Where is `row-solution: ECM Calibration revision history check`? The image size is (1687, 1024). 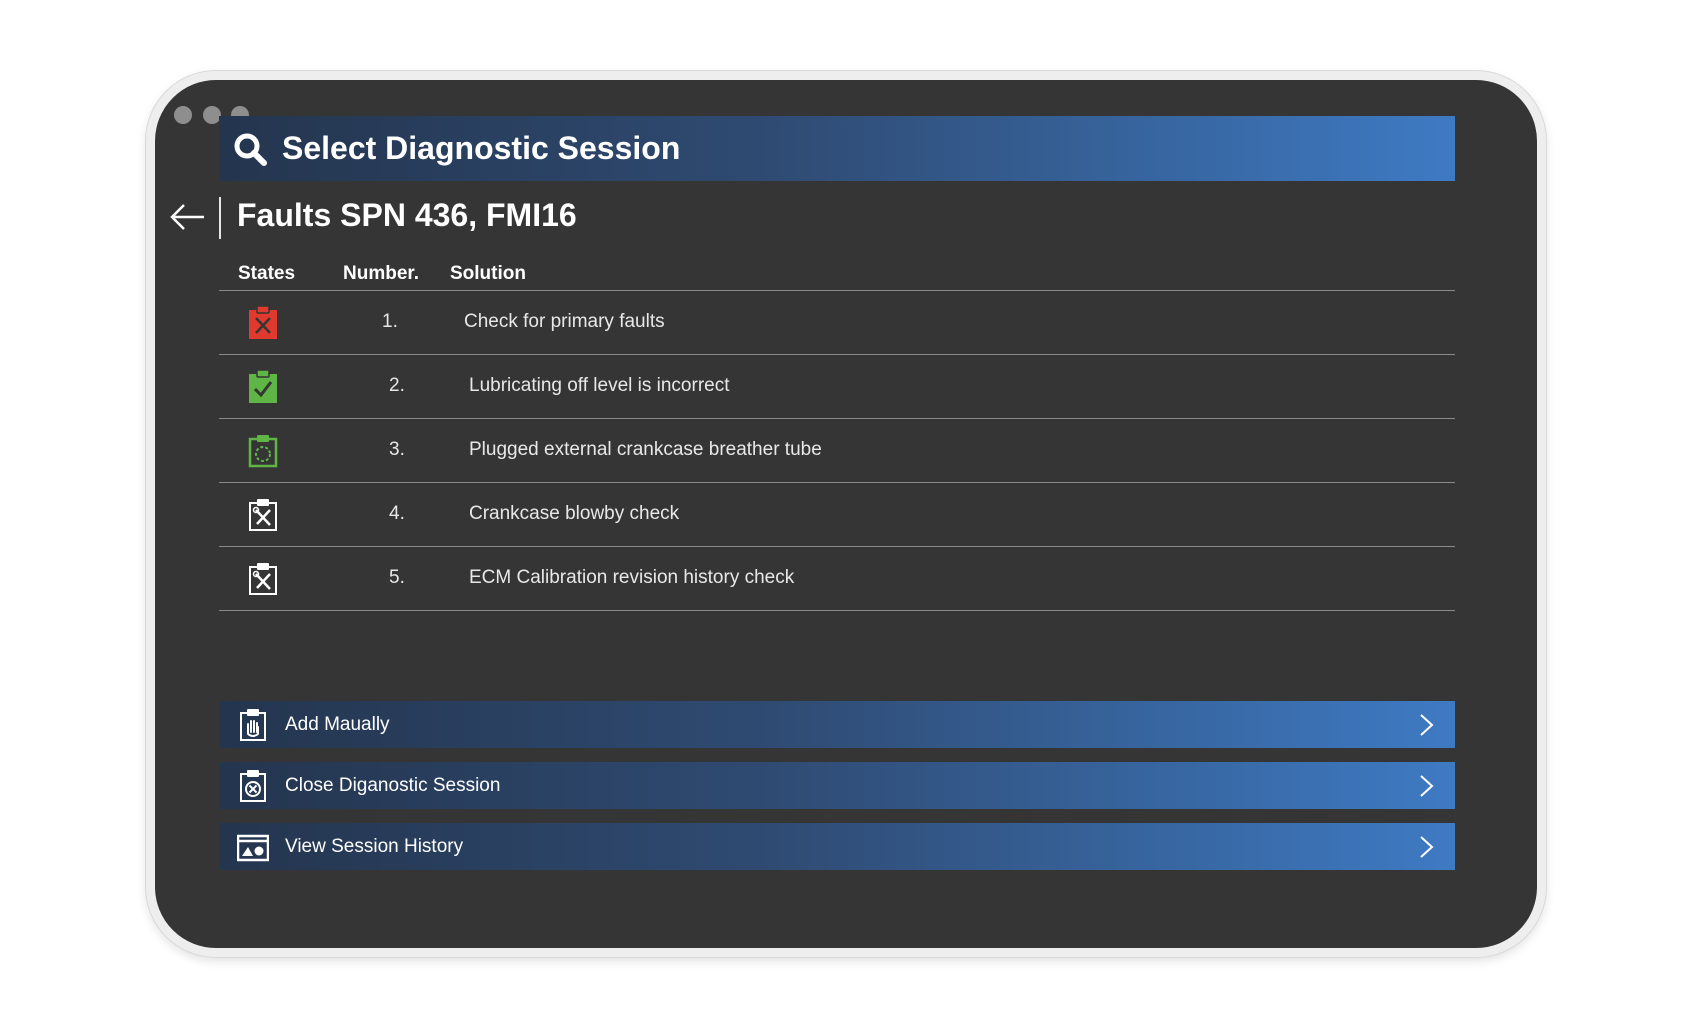
row-solution: ECM Calibration revision history check is located at coordinates (632, 577).